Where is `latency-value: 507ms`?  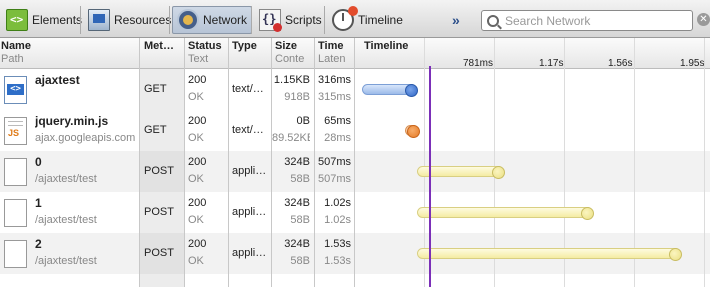 latency-value: 507ms is located at coordinates (334, 179).